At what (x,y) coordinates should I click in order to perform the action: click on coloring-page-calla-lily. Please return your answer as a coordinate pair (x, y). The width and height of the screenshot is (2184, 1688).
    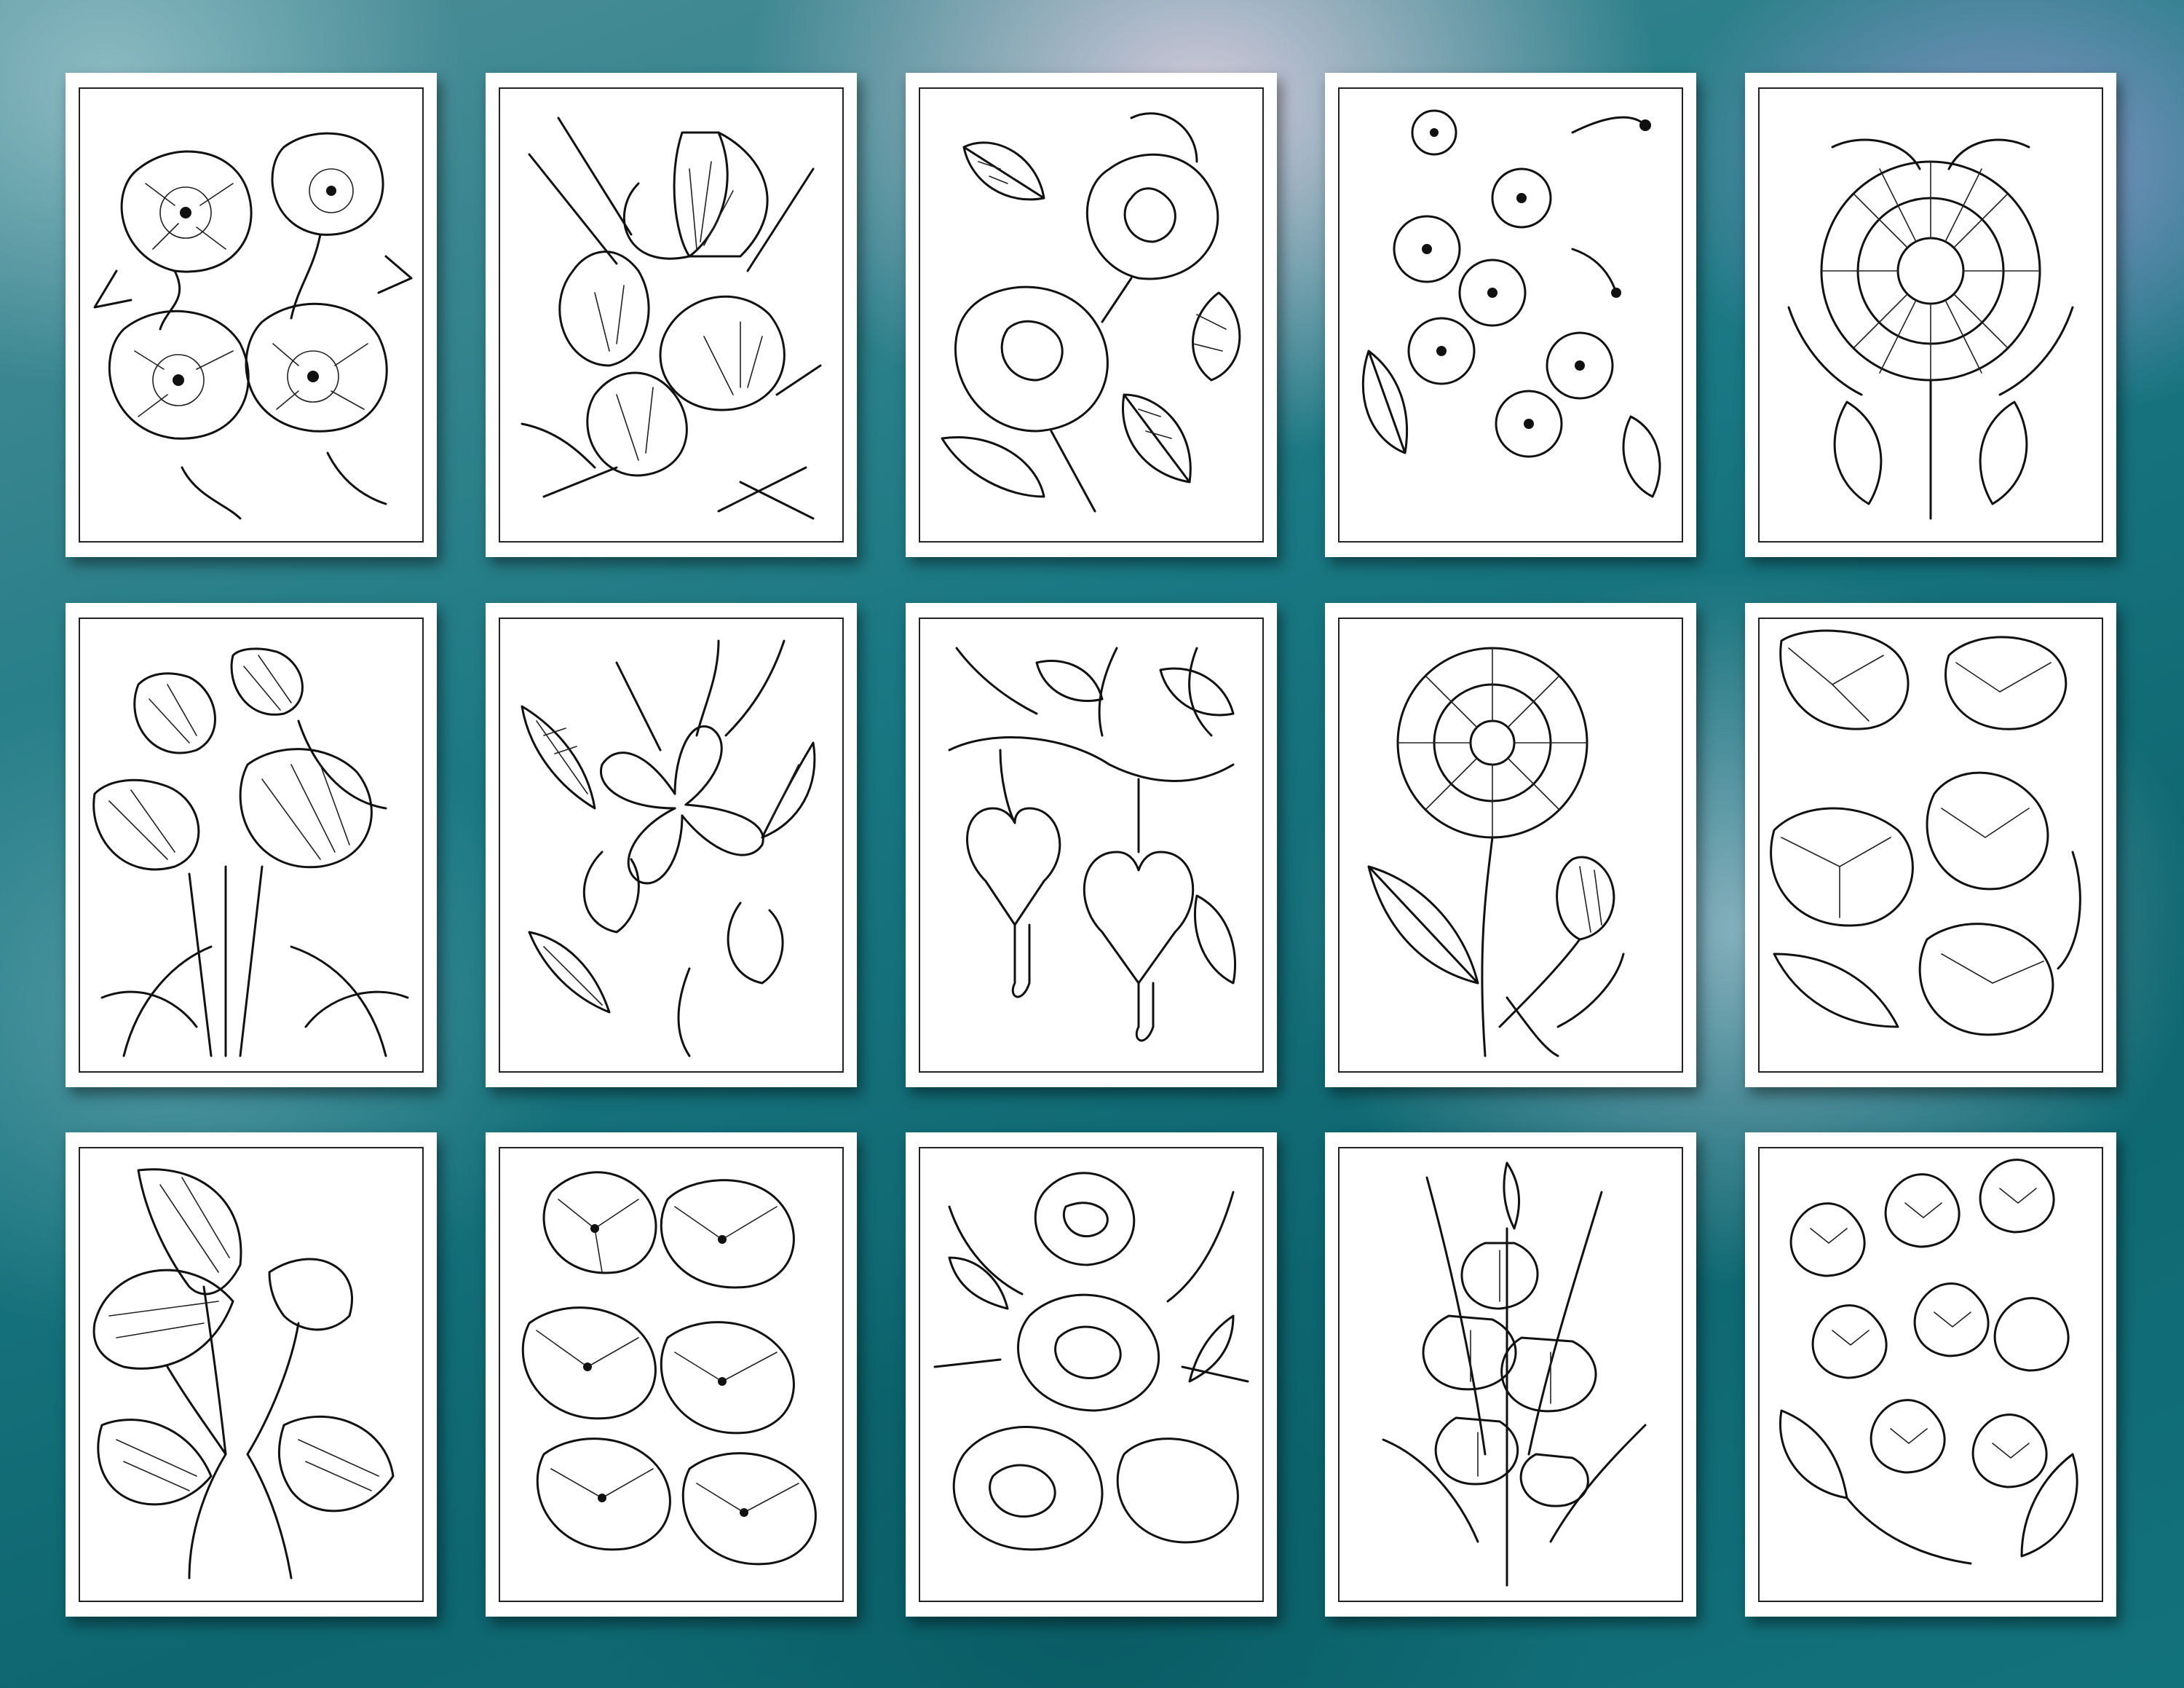
    Looking at the image, I should click on (251, 1374).